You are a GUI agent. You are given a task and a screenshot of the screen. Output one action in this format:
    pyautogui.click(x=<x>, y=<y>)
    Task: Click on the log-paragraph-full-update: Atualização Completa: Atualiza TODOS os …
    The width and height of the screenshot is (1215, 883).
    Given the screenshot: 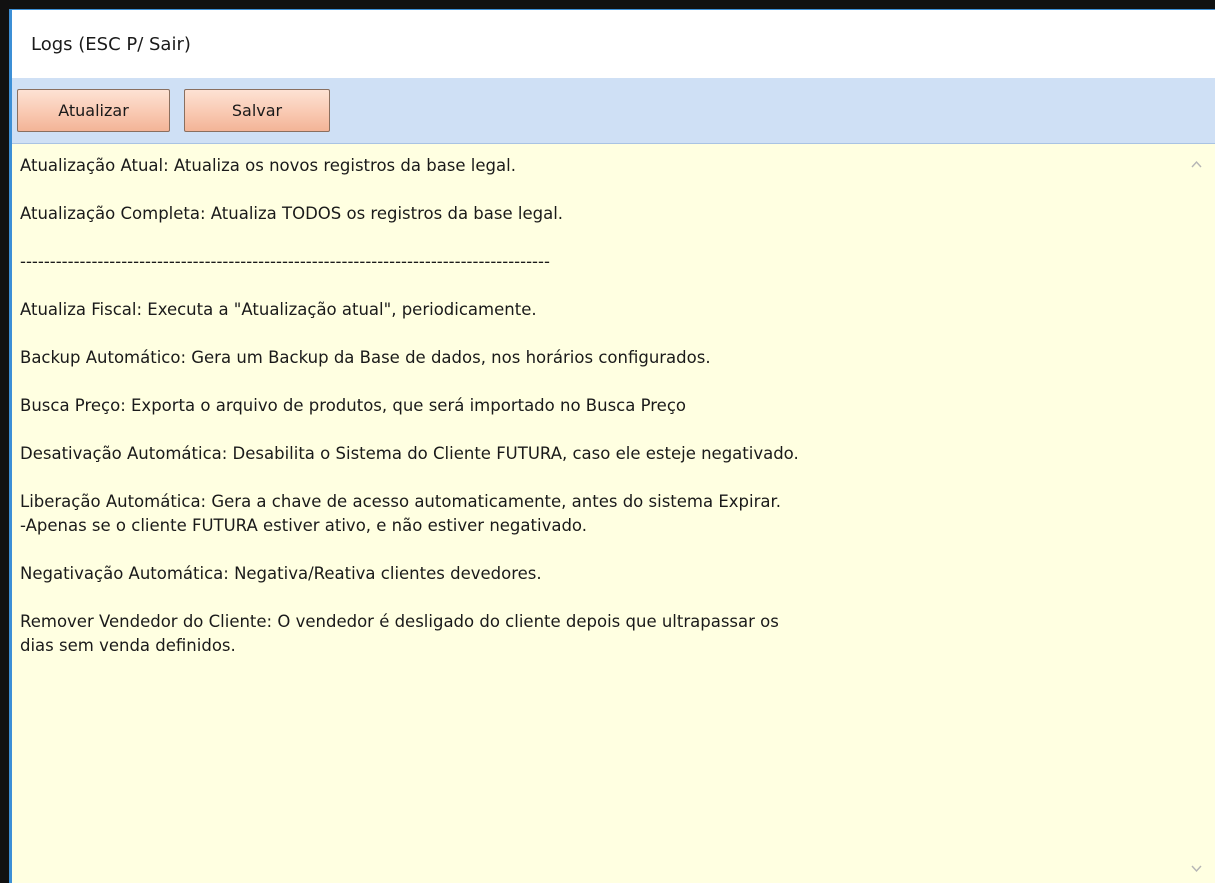 What is the action you would take?
    pyautogui.click(x=292, y=213)
    